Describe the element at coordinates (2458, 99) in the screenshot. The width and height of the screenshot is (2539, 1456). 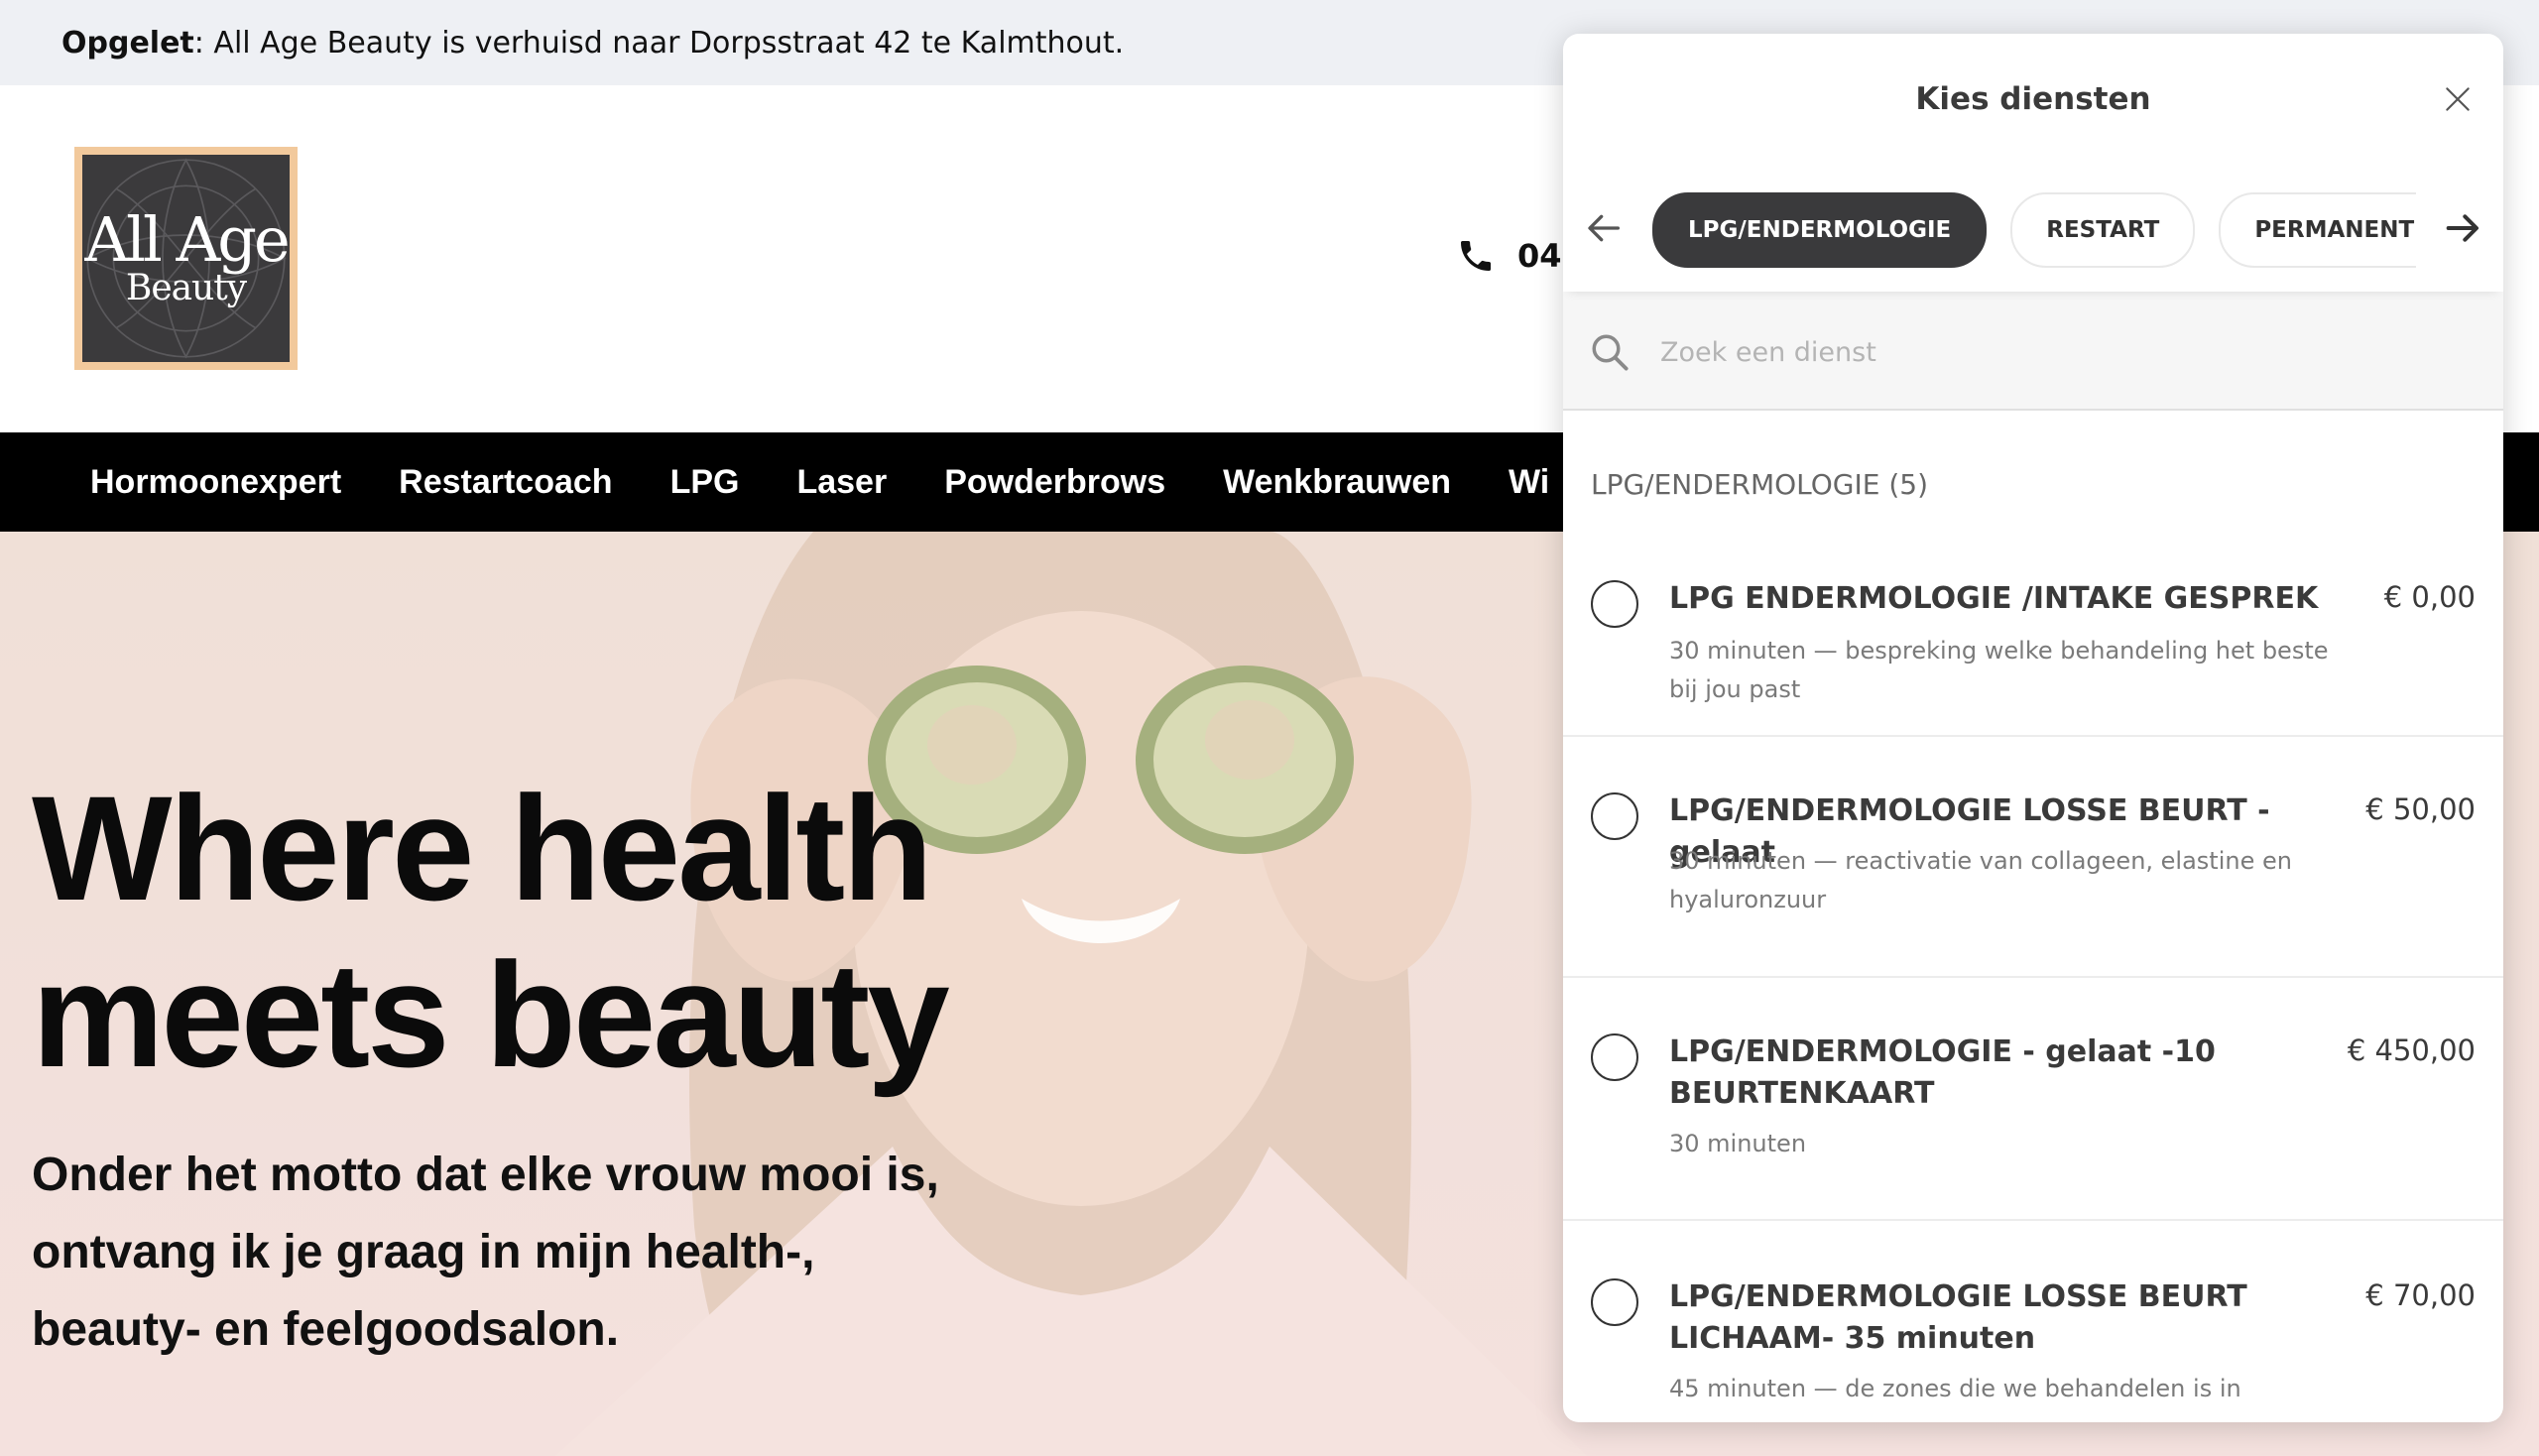
I see `close-icon` at that location.